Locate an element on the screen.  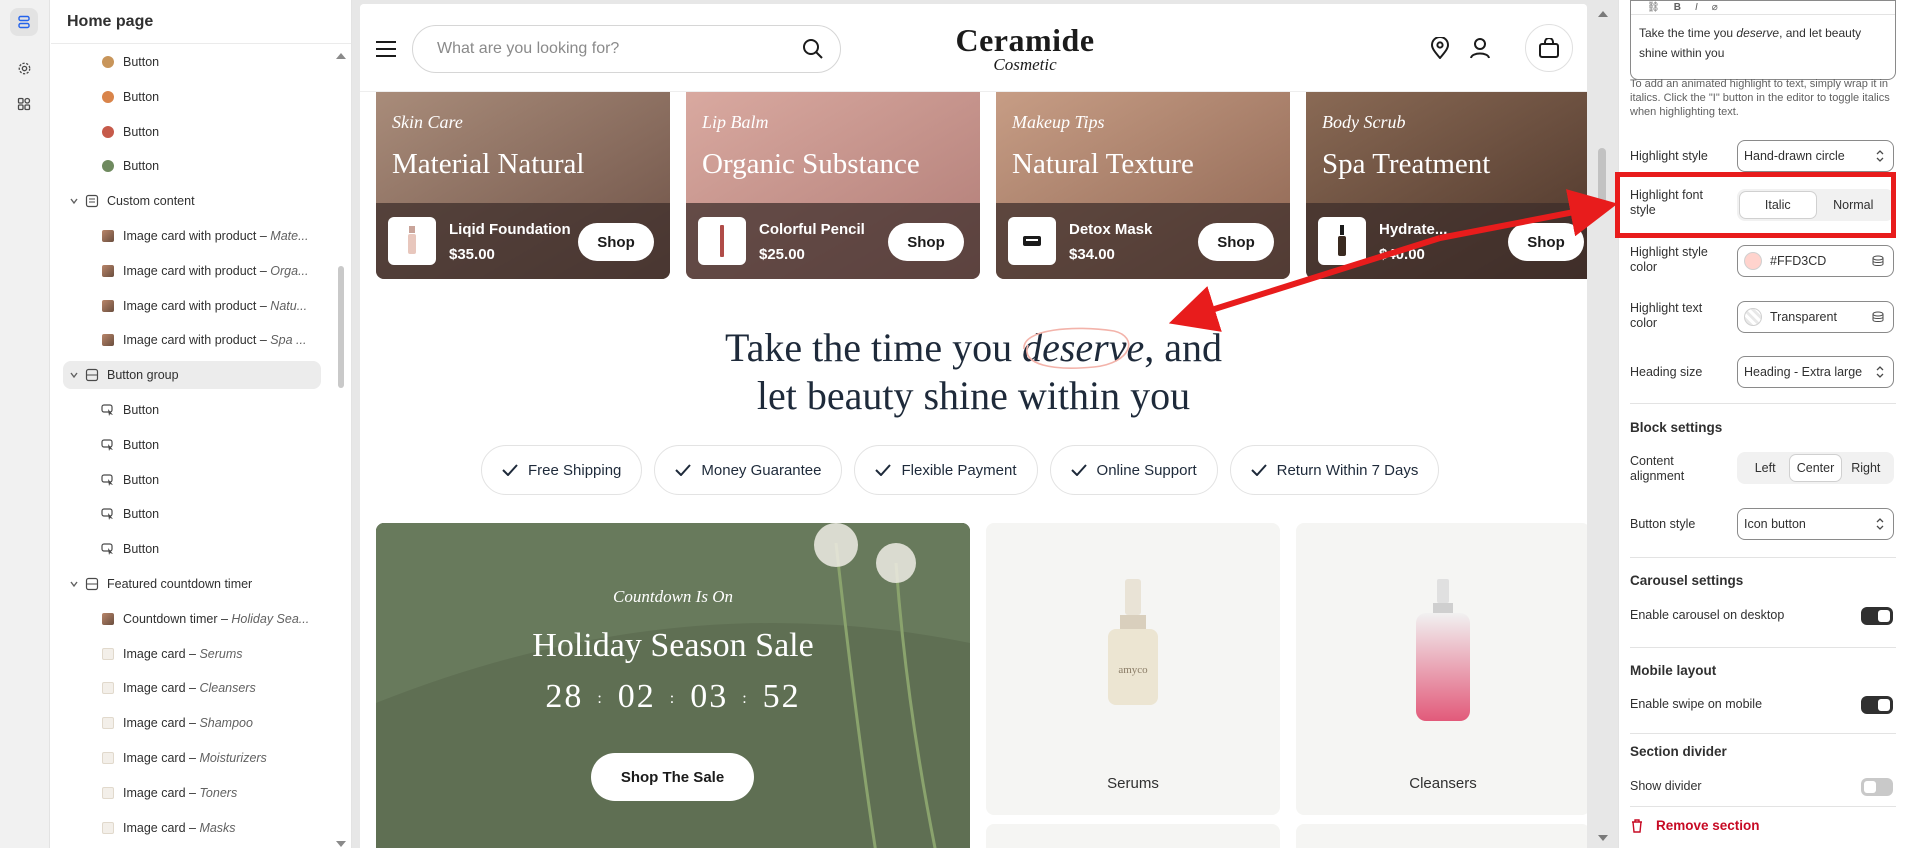
tree-item: Image card – Cleansers is located at coordinates (192, 688).